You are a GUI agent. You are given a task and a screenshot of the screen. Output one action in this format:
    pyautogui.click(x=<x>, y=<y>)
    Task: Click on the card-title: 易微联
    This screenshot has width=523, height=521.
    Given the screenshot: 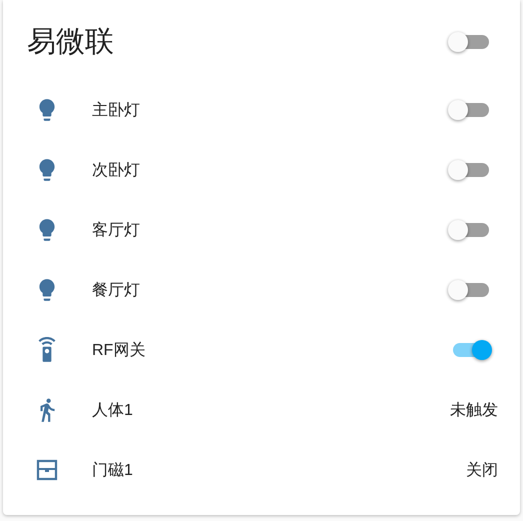 What is the action you would take?
    pyautogui.click(x=70, y=42)
    